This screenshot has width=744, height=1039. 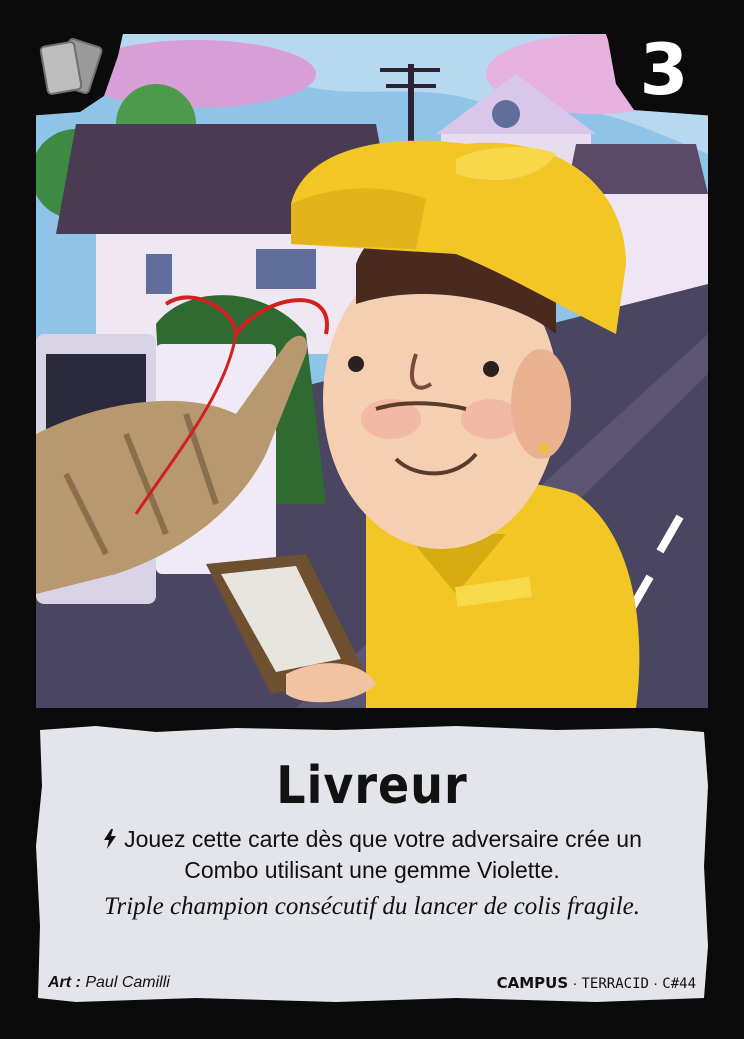 What do you see at coordinates (664, 70) in the screenshot?
I see `card-cost: 3` at bounding box center [664, 70].